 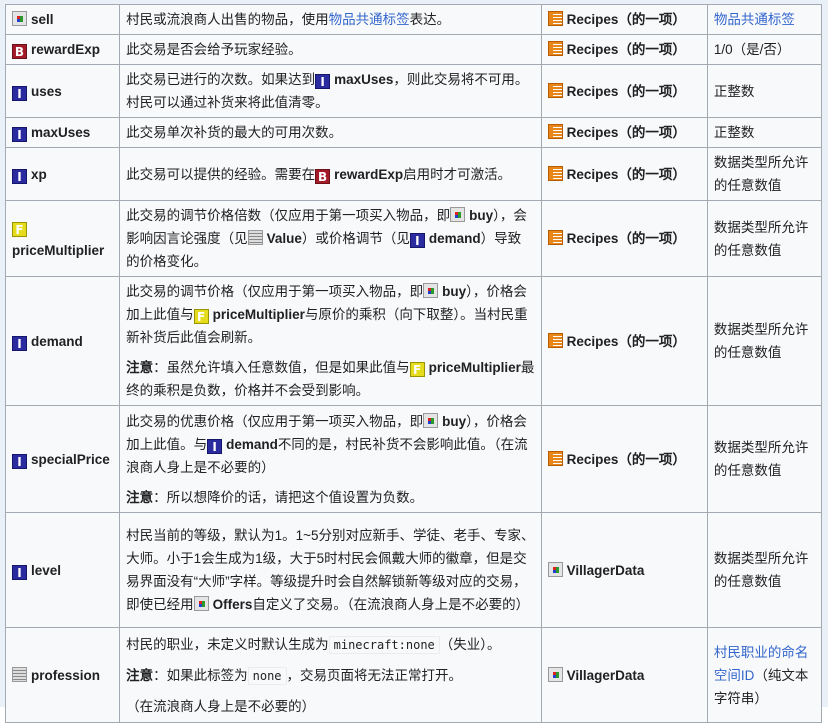 I want to click on tag-name-cell: profession, so click(x=62, y=675).